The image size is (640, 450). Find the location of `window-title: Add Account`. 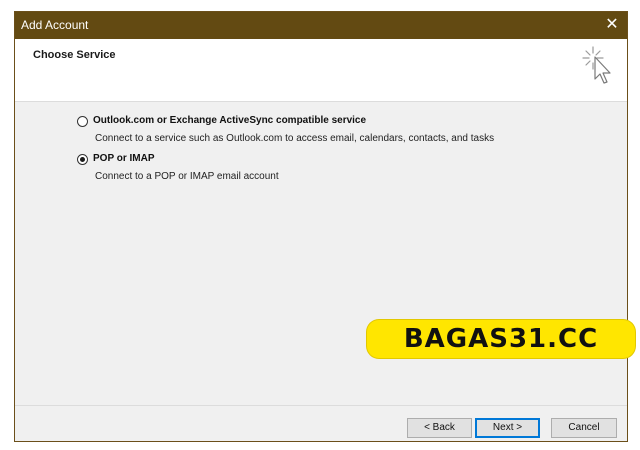

window-title: Add Account is located at coordinates (55, 25).